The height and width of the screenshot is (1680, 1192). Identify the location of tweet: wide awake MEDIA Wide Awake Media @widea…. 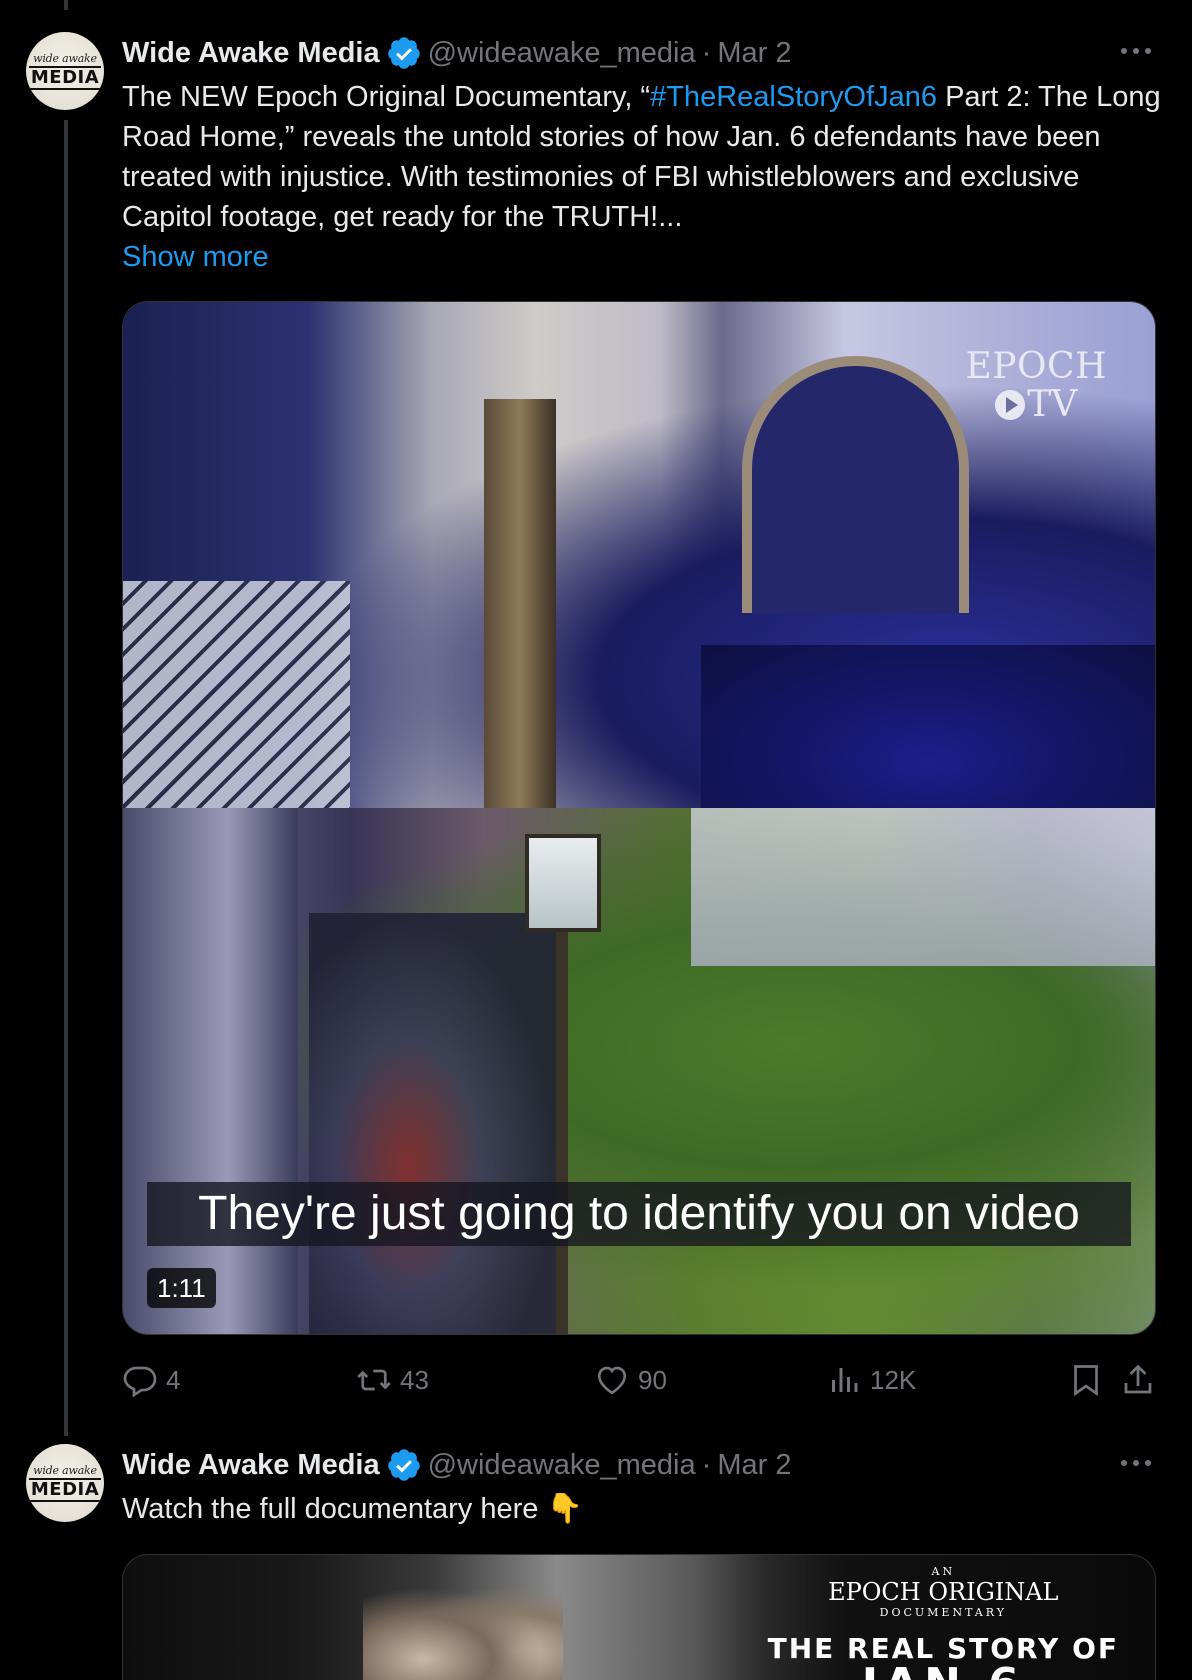
(596, 1555).